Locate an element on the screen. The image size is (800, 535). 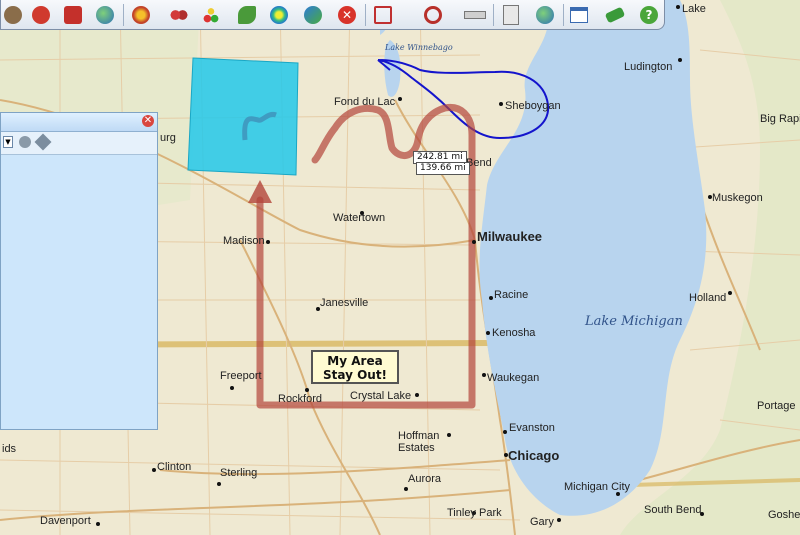
label-aurora: Aurora is located at coordinates (425, 479).